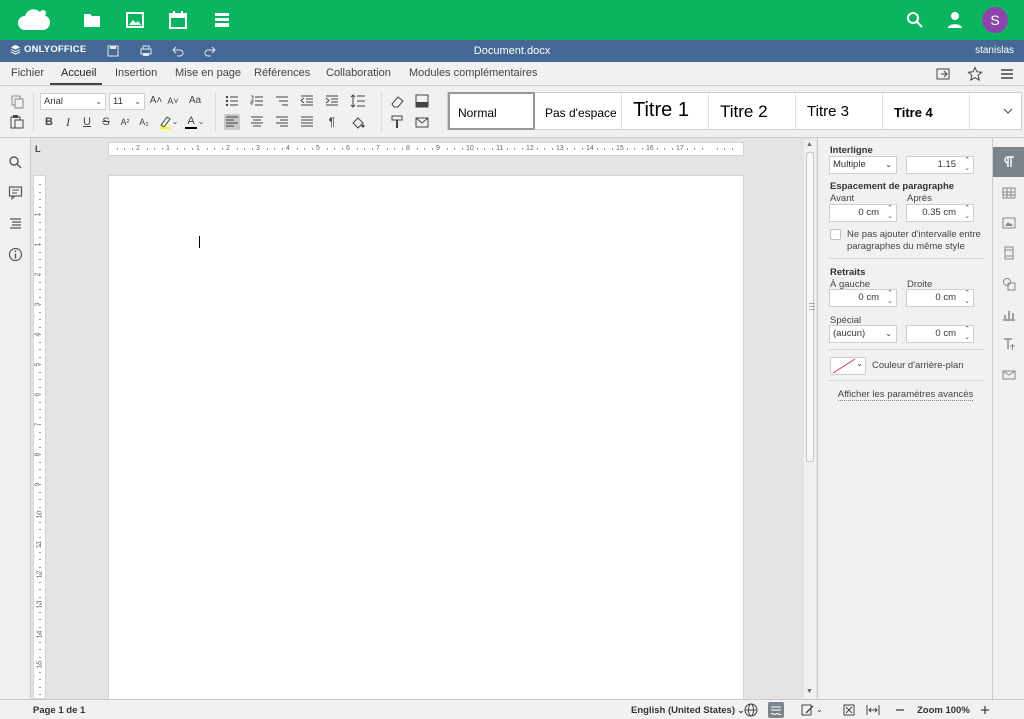 The height and width of the screenshot is (719, 1024). I want to click on calendar-icon, so click(178, 20).